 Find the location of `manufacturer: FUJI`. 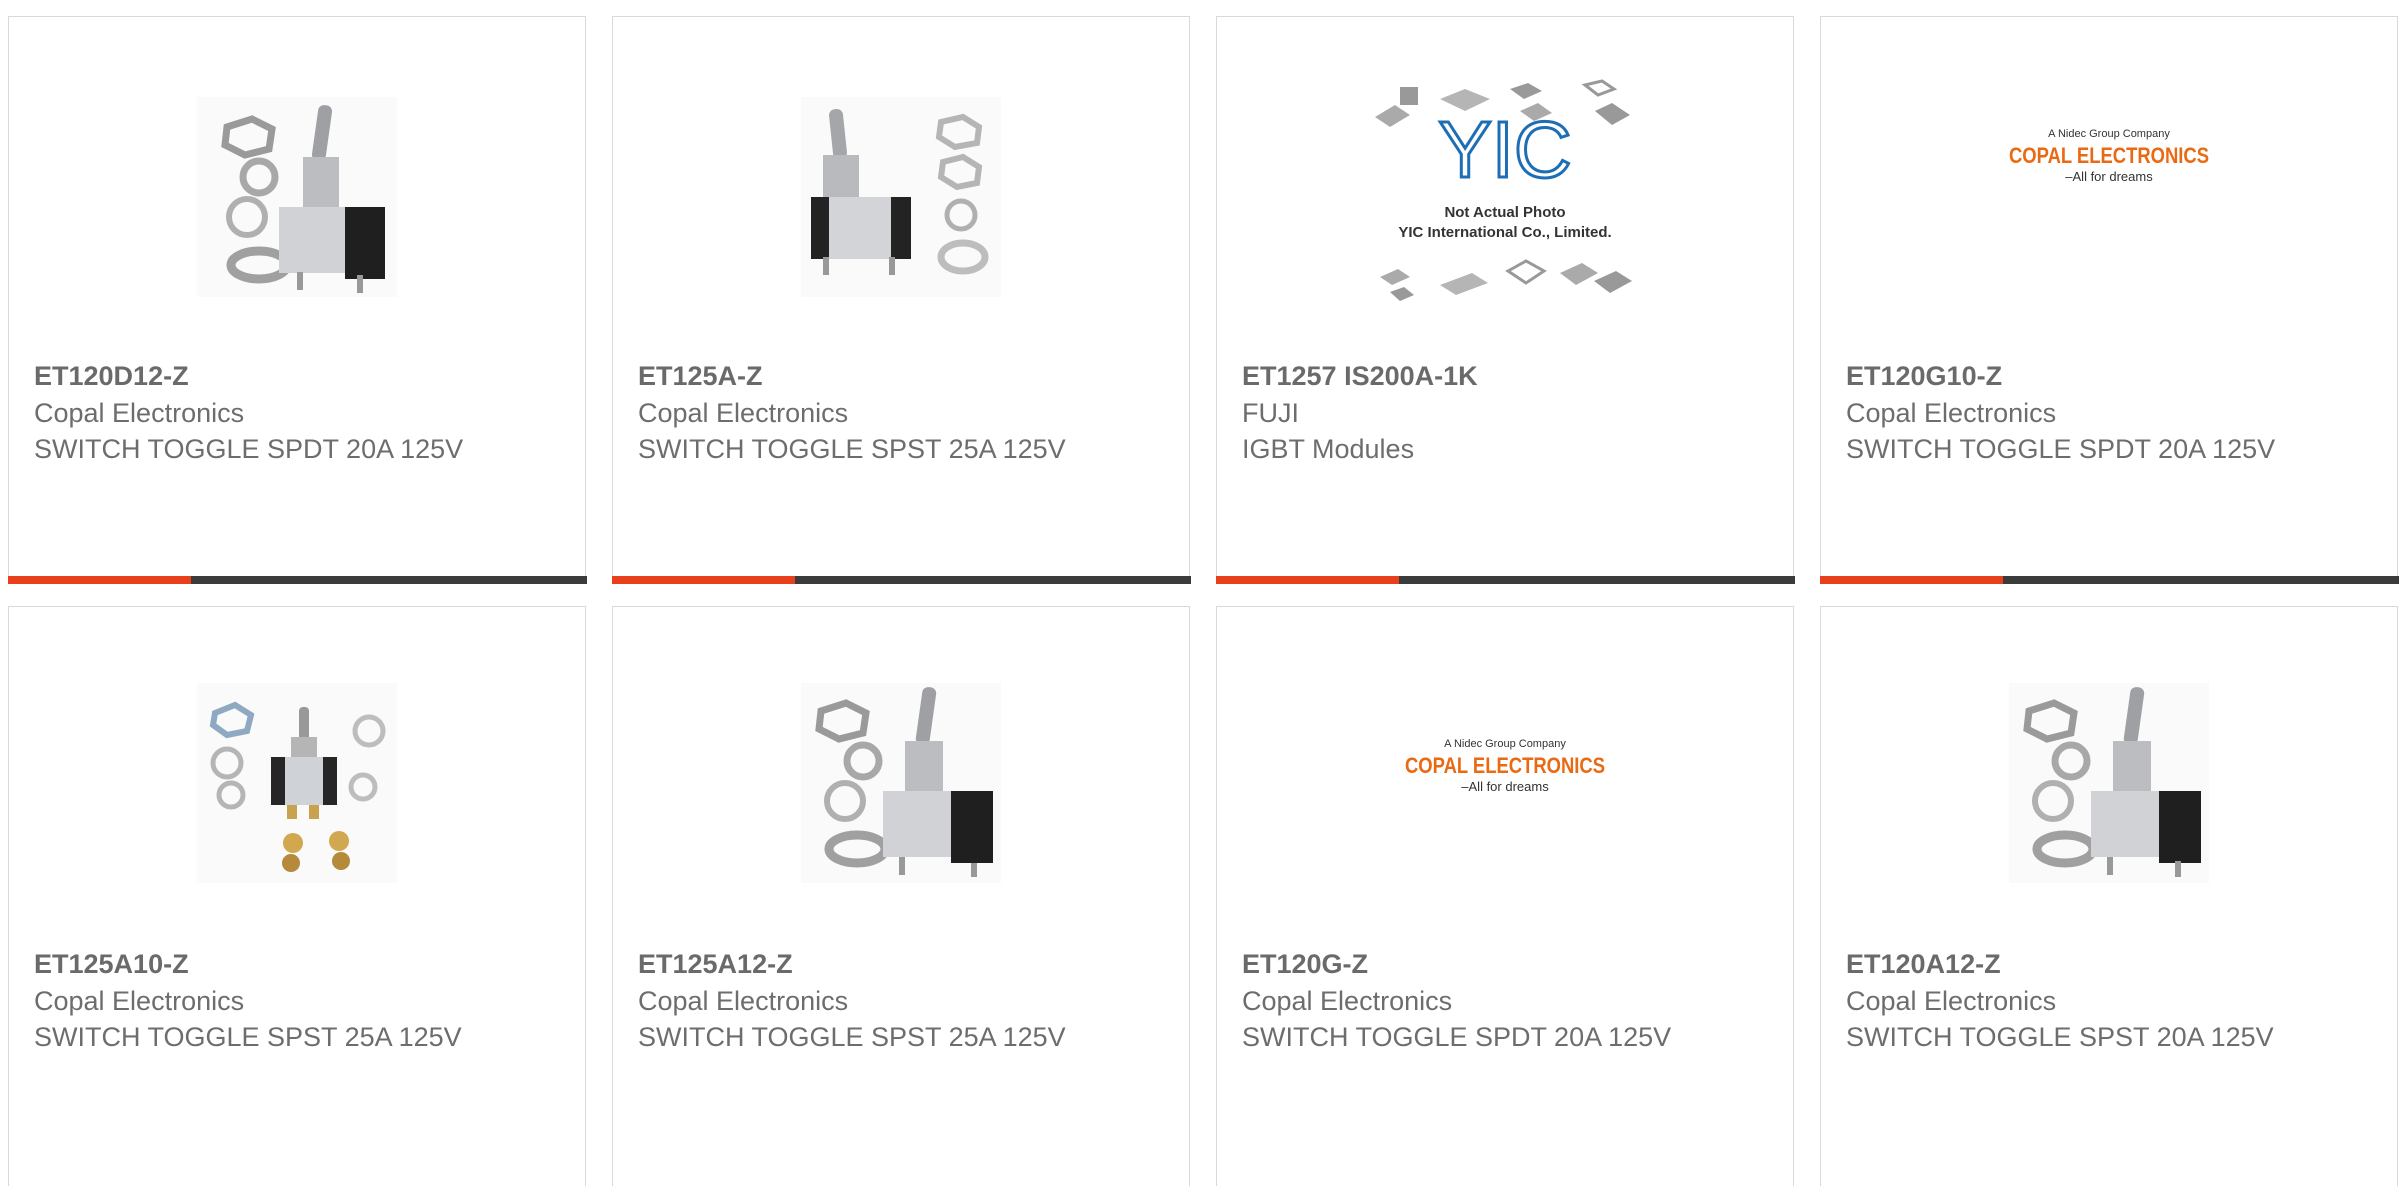

manufacturer: FUJI is located at coordinates (1270, 413).